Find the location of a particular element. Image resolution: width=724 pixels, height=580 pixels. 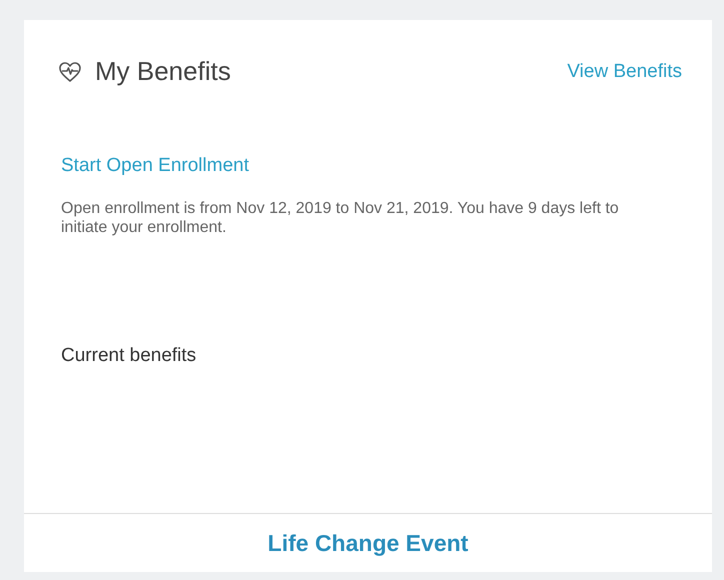

enrollment-description: Open enrollment is from Nov 12, 2019 to Nov 21, 2019. You have 9 days left to initiate your enrollment. is located at coordinates (340, 218).